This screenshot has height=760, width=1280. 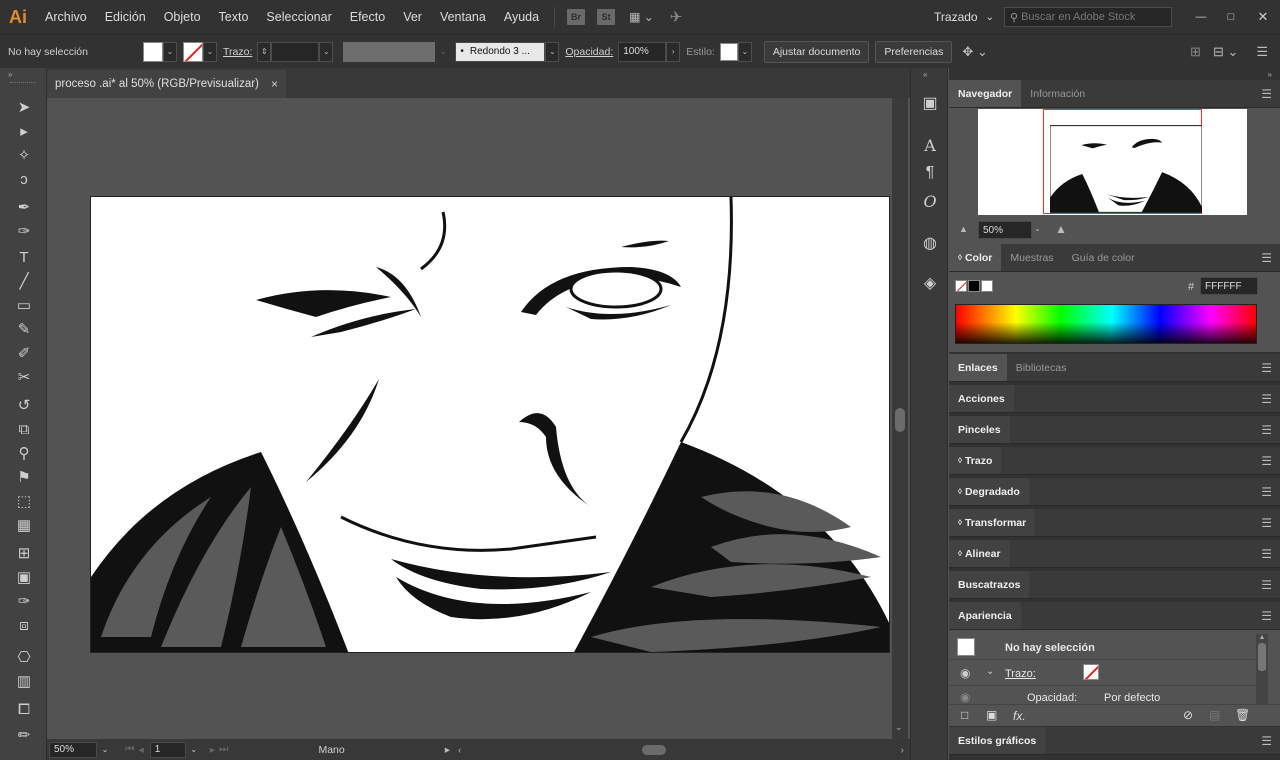 I want to click on paragraph-icon: ¶, so click(x=930, y=173).